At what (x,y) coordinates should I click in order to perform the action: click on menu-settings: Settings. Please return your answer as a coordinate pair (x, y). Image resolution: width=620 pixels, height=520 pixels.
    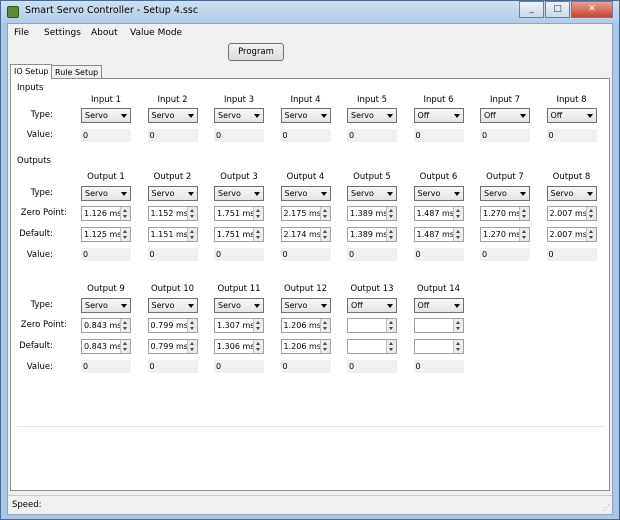
    Looking at the image, I should click on (62, 33).